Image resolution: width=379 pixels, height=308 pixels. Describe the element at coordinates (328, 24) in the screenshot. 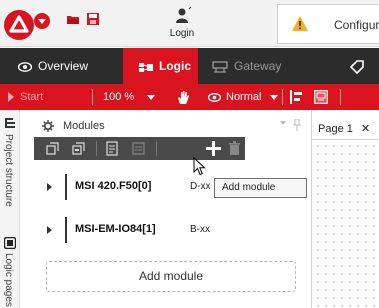

I see `configuration-status: Configuration` at that location.